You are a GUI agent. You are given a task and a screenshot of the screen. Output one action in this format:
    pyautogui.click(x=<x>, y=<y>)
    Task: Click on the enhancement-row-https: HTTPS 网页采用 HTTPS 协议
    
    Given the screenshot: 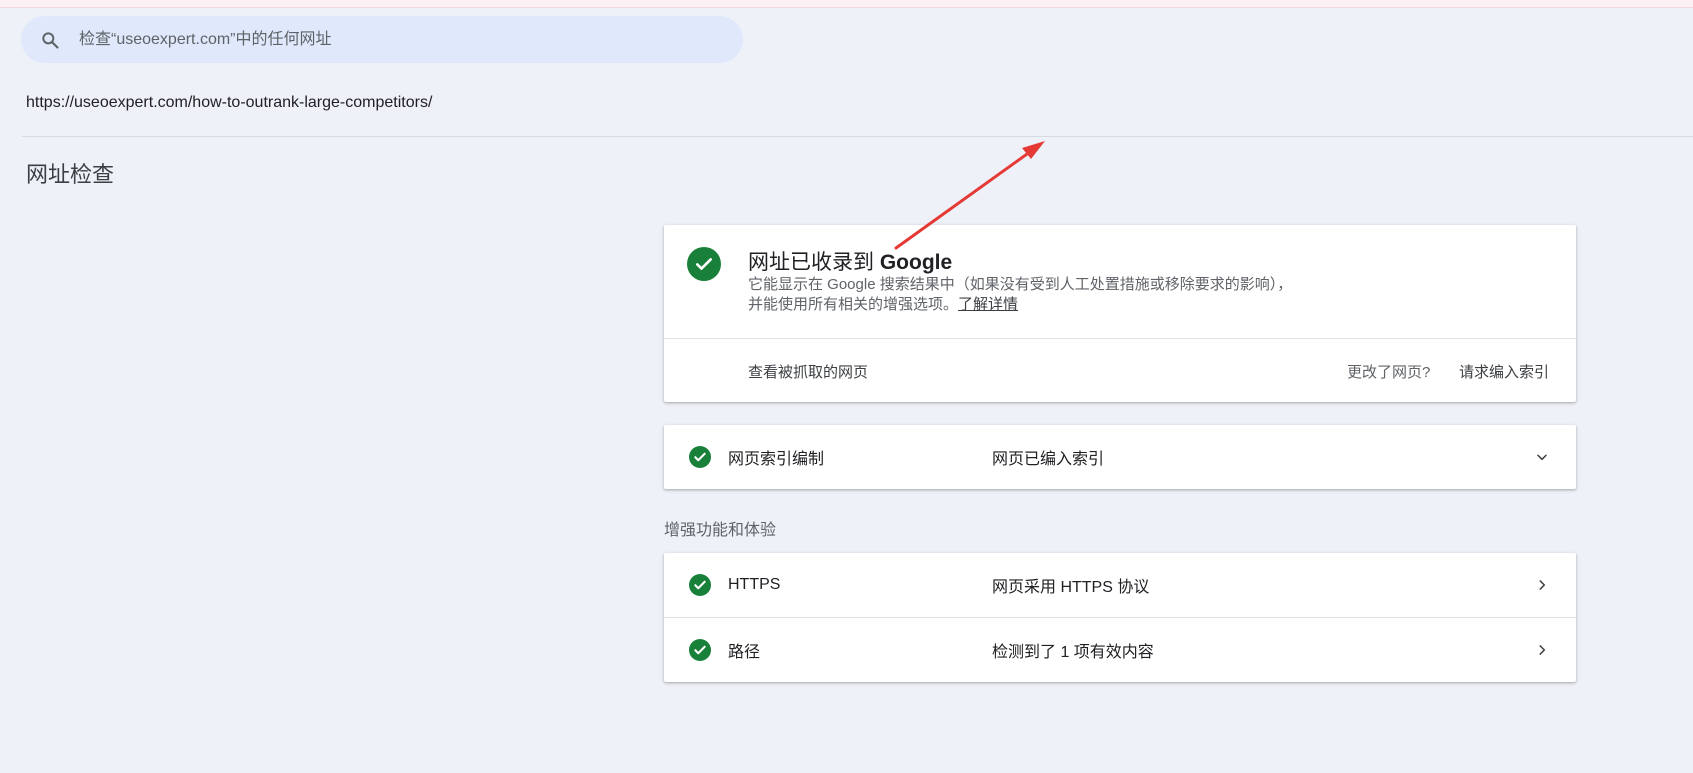 What is the action you would take?
    pyautogui.click(x=1120, y=585)
    